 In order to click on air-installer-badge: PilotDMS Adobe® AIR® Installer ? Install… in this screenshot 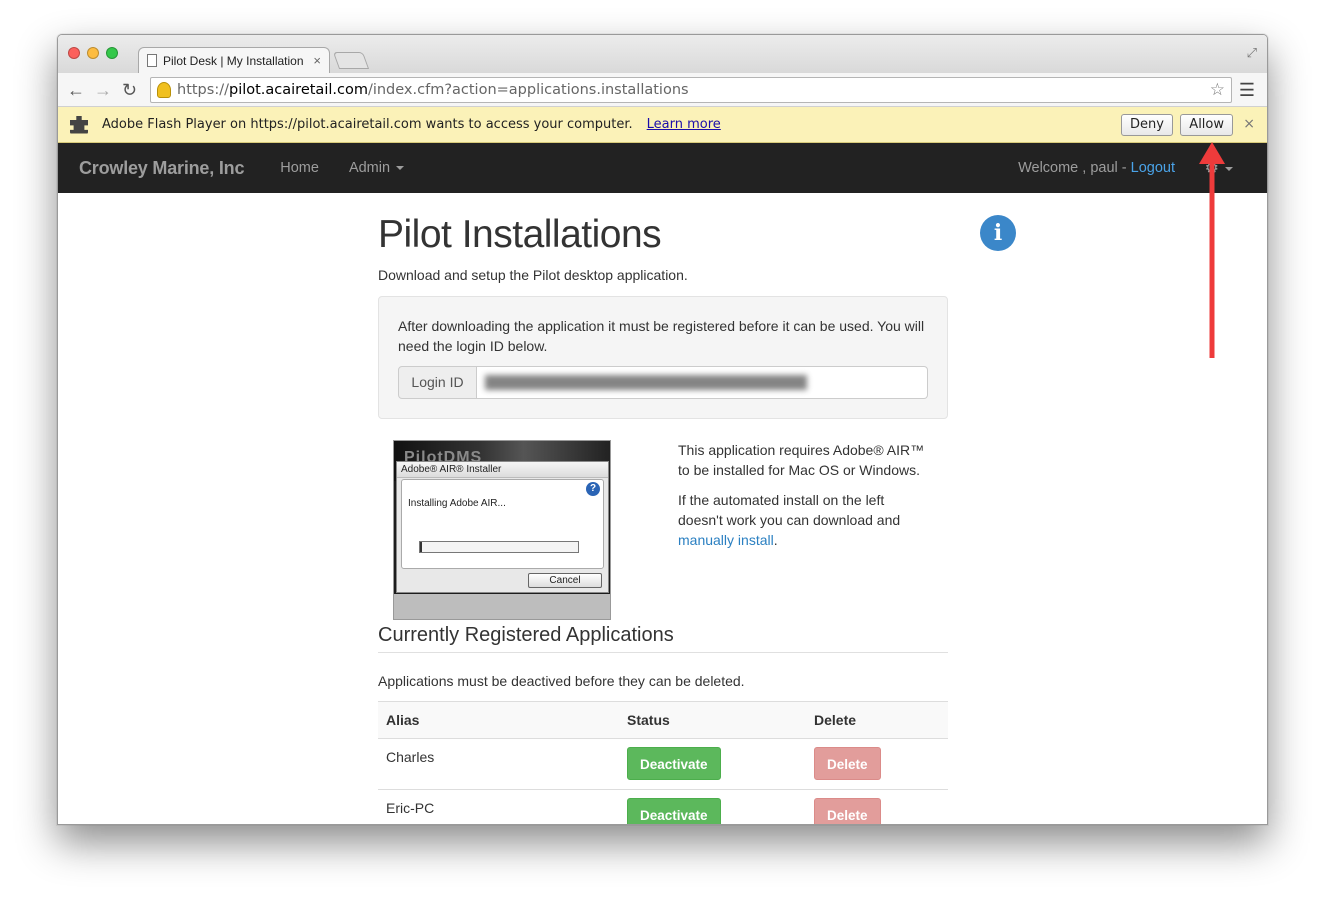, I will do `click(502, 530)`.